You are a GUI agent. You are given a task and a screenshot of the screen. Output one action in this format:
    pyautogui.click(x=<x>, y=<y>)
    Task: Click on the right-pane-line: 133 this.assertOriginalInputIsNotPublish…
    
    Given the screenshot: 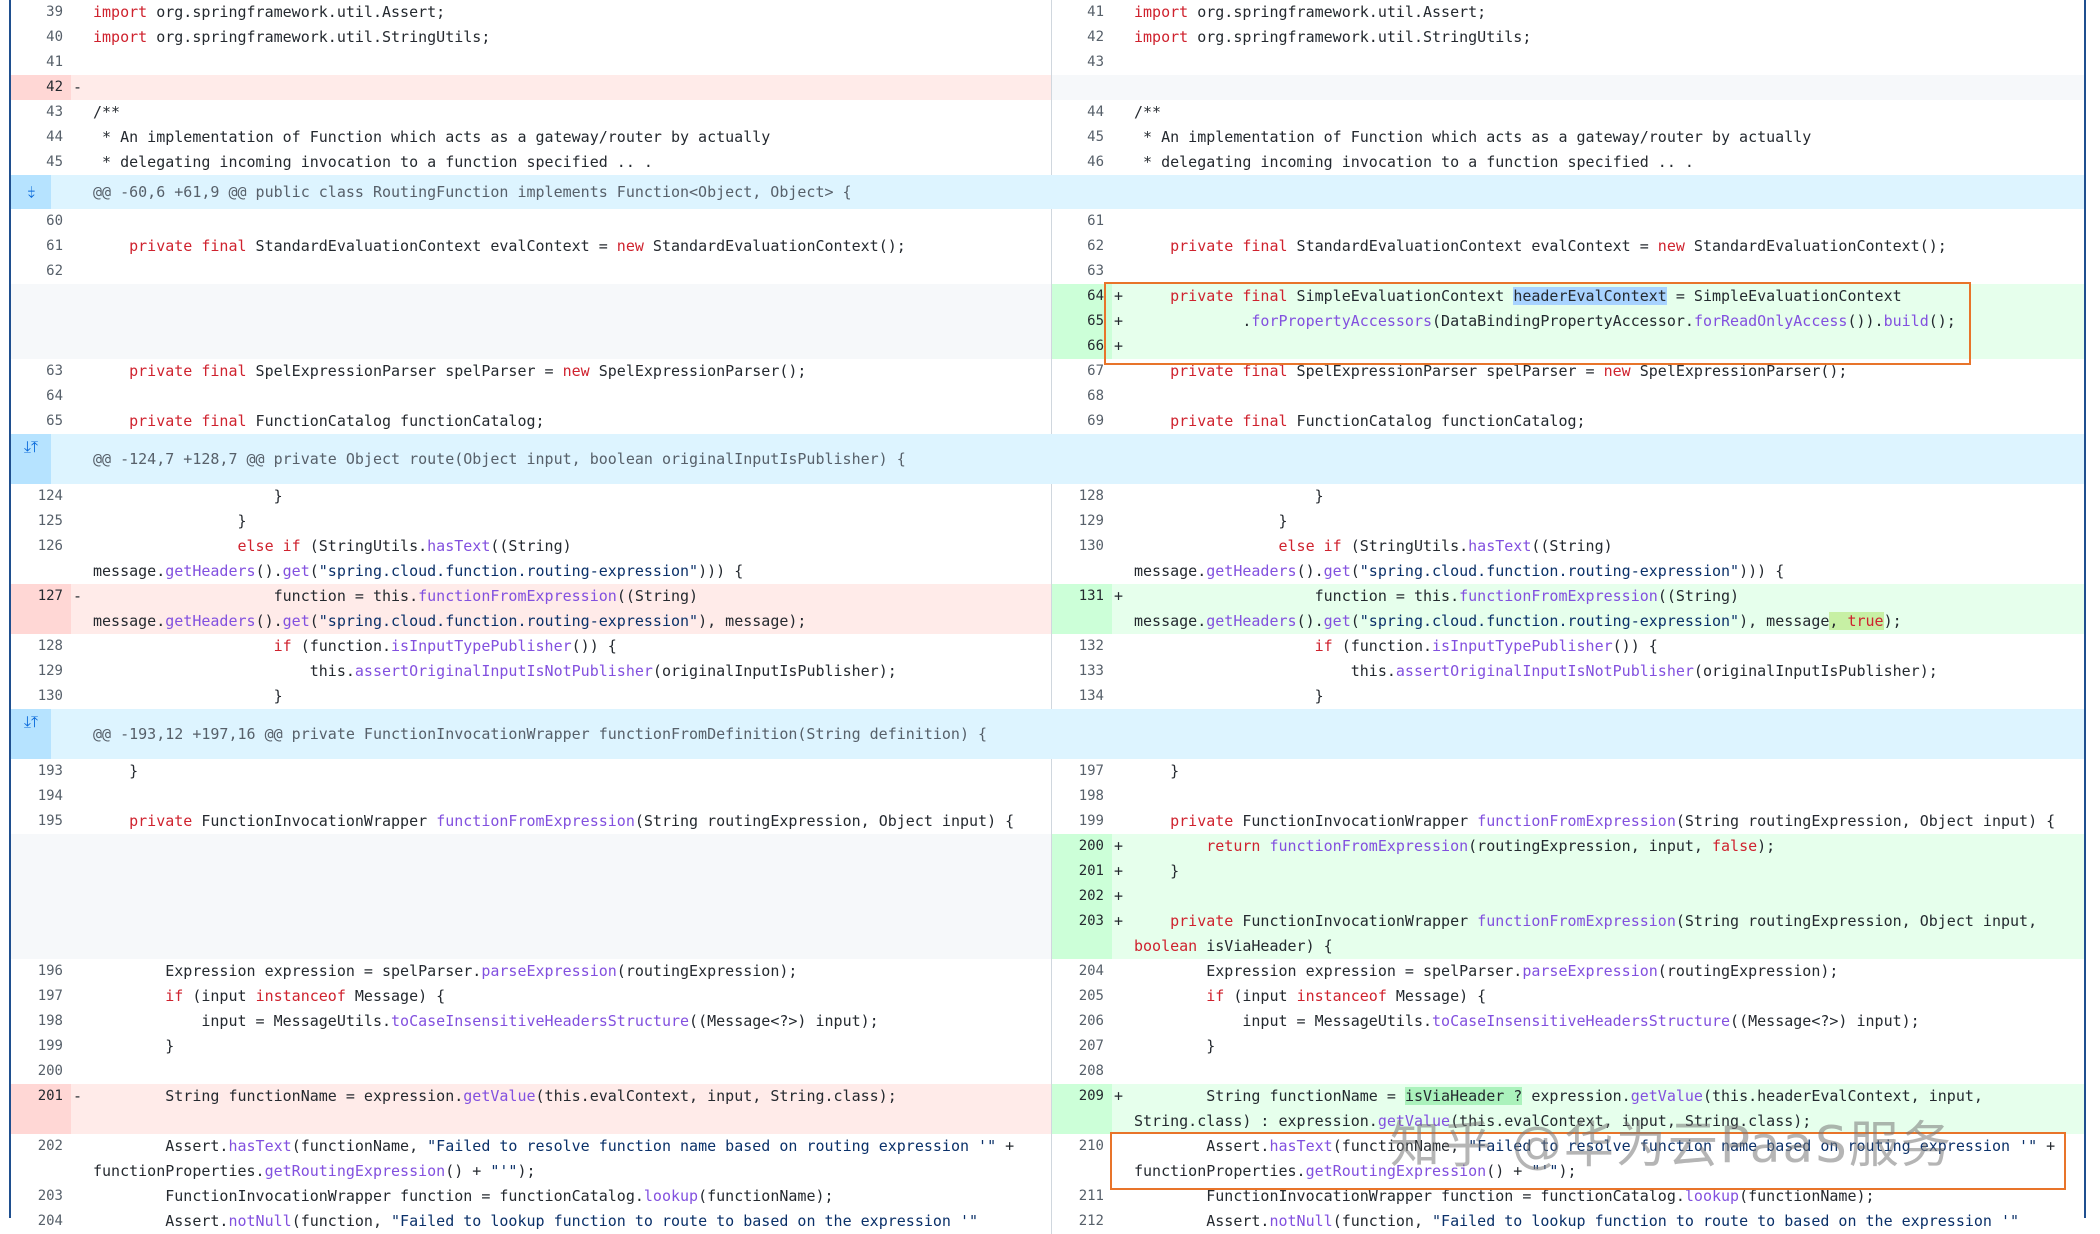 What is the action you would take?
    pyautogui.click(x=1568, y=671)
    